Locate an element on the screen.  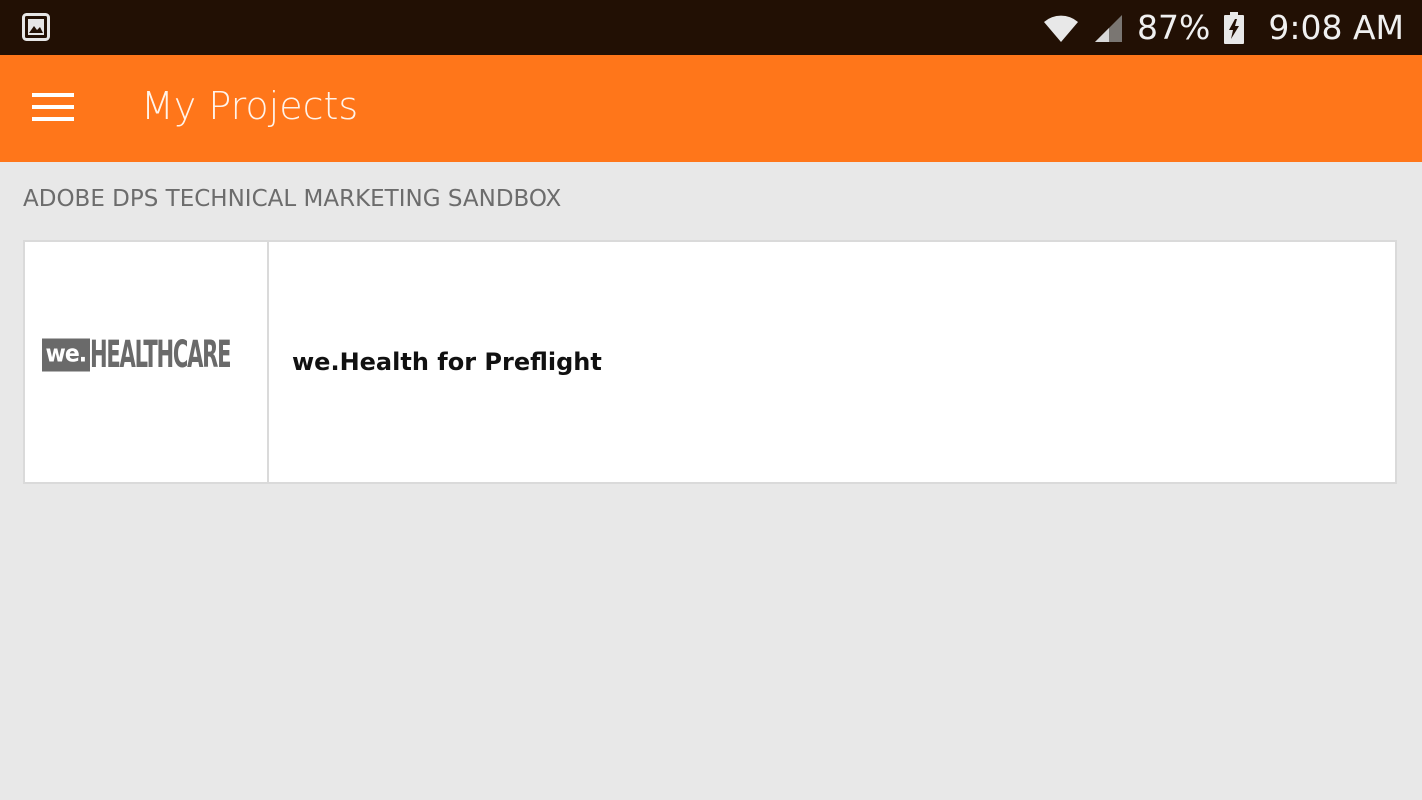
hamburger-menu-icon is located at coordinates (53, 109).